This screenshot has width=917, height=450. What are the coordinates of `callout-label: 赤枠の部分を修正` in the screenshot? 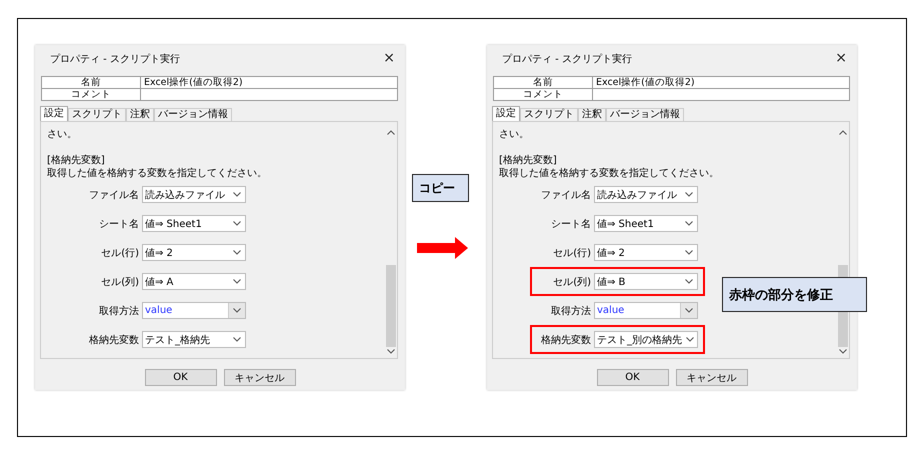 It's located at (794, 294).